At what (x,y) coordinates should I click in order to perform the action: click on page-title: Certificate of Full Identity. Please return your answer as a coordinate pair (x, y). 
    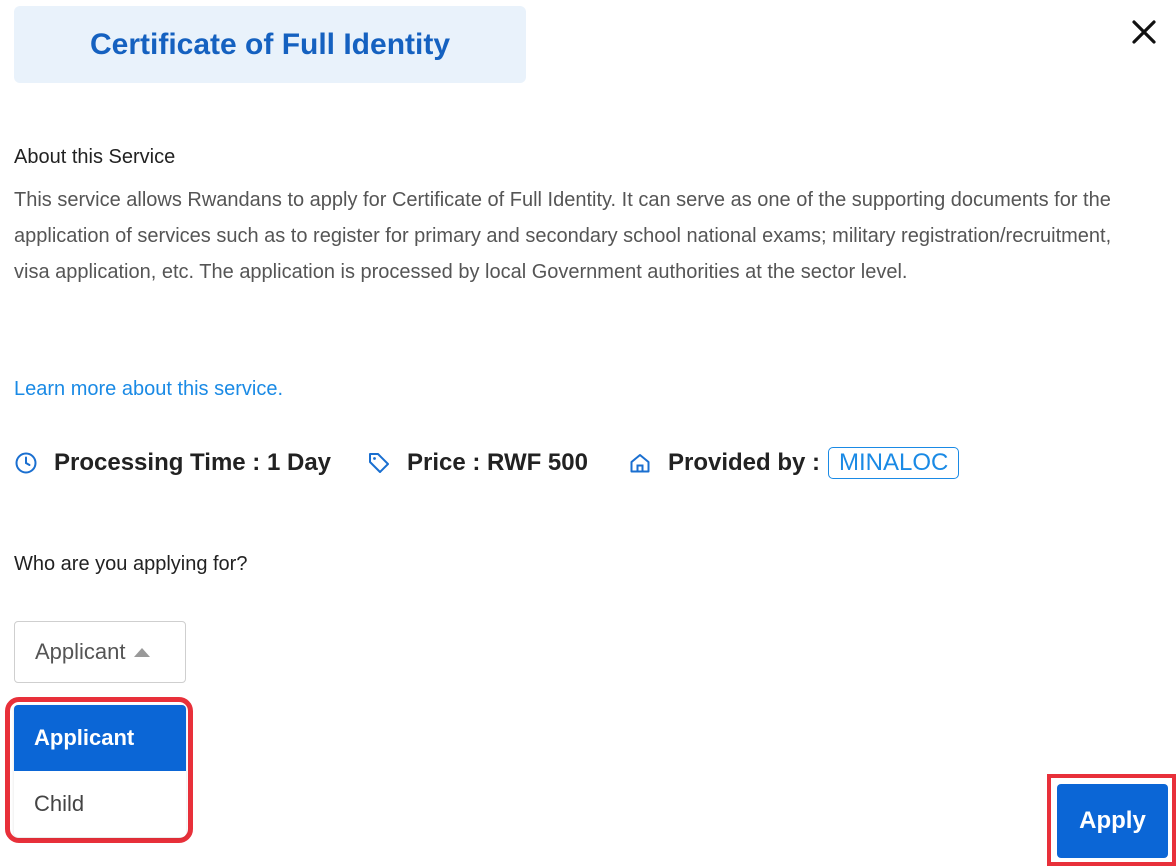
    Looking at the image, I should click on (270, 44).